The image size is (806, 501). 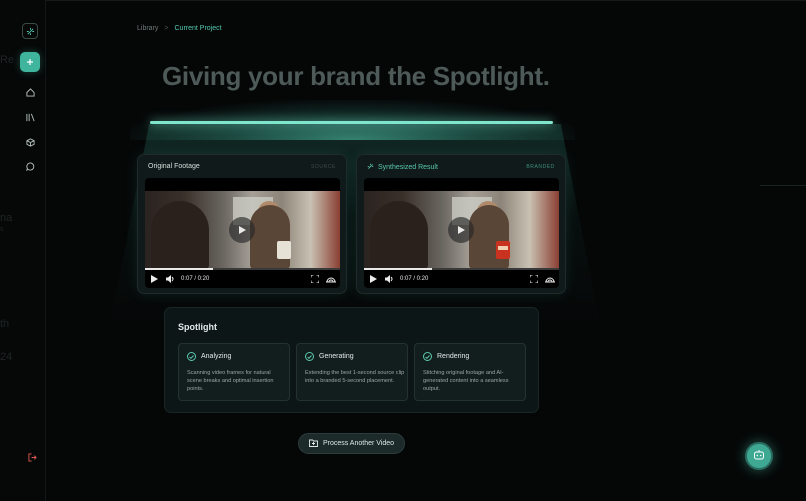 What do you see at coordinates (216, 356) in the screenshot?
I see `step-title: Analyzing` at bounding box center [216, 356].